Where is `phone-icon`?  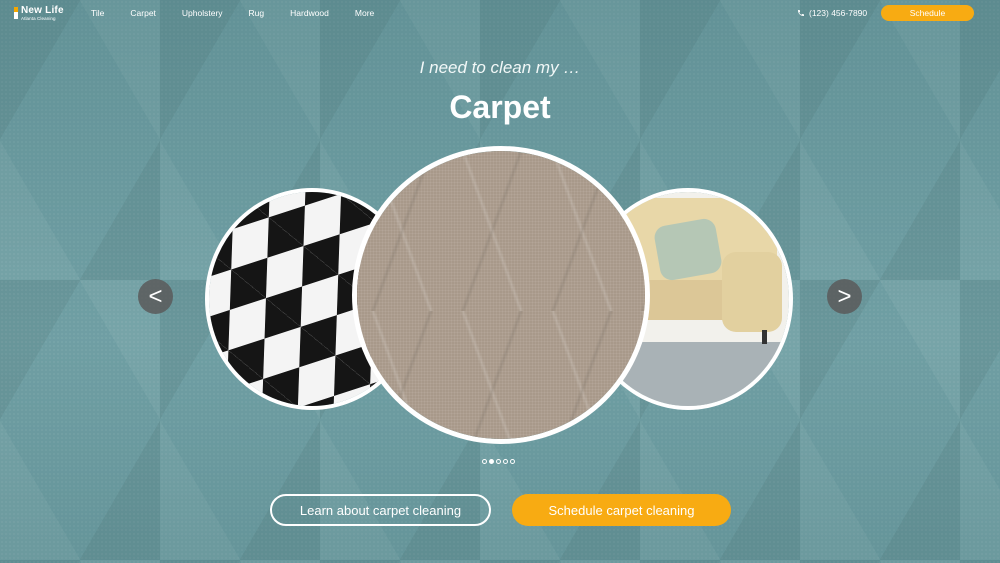 phone-icon is located at coordinates (801, 13).